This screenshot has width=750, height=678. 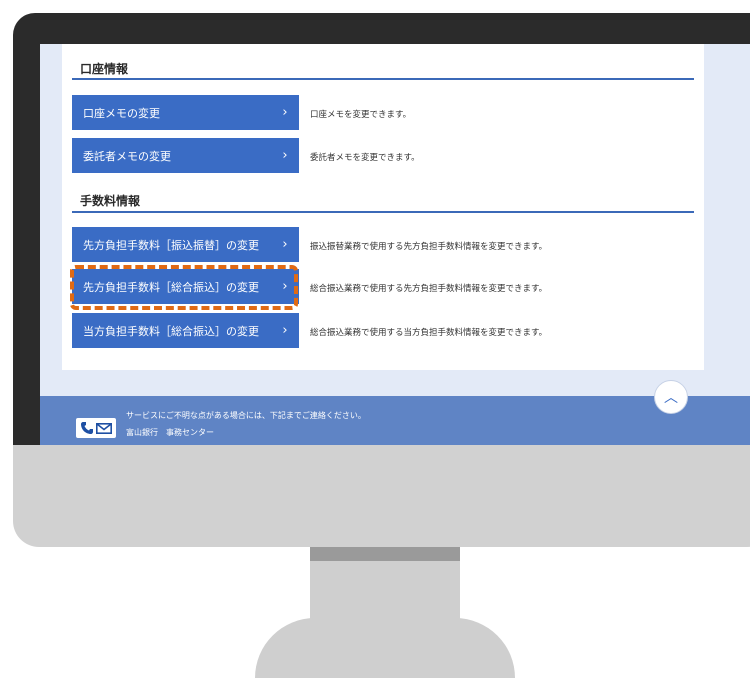 I want to click on monitor-stand-base, so click(x=385, y=648).